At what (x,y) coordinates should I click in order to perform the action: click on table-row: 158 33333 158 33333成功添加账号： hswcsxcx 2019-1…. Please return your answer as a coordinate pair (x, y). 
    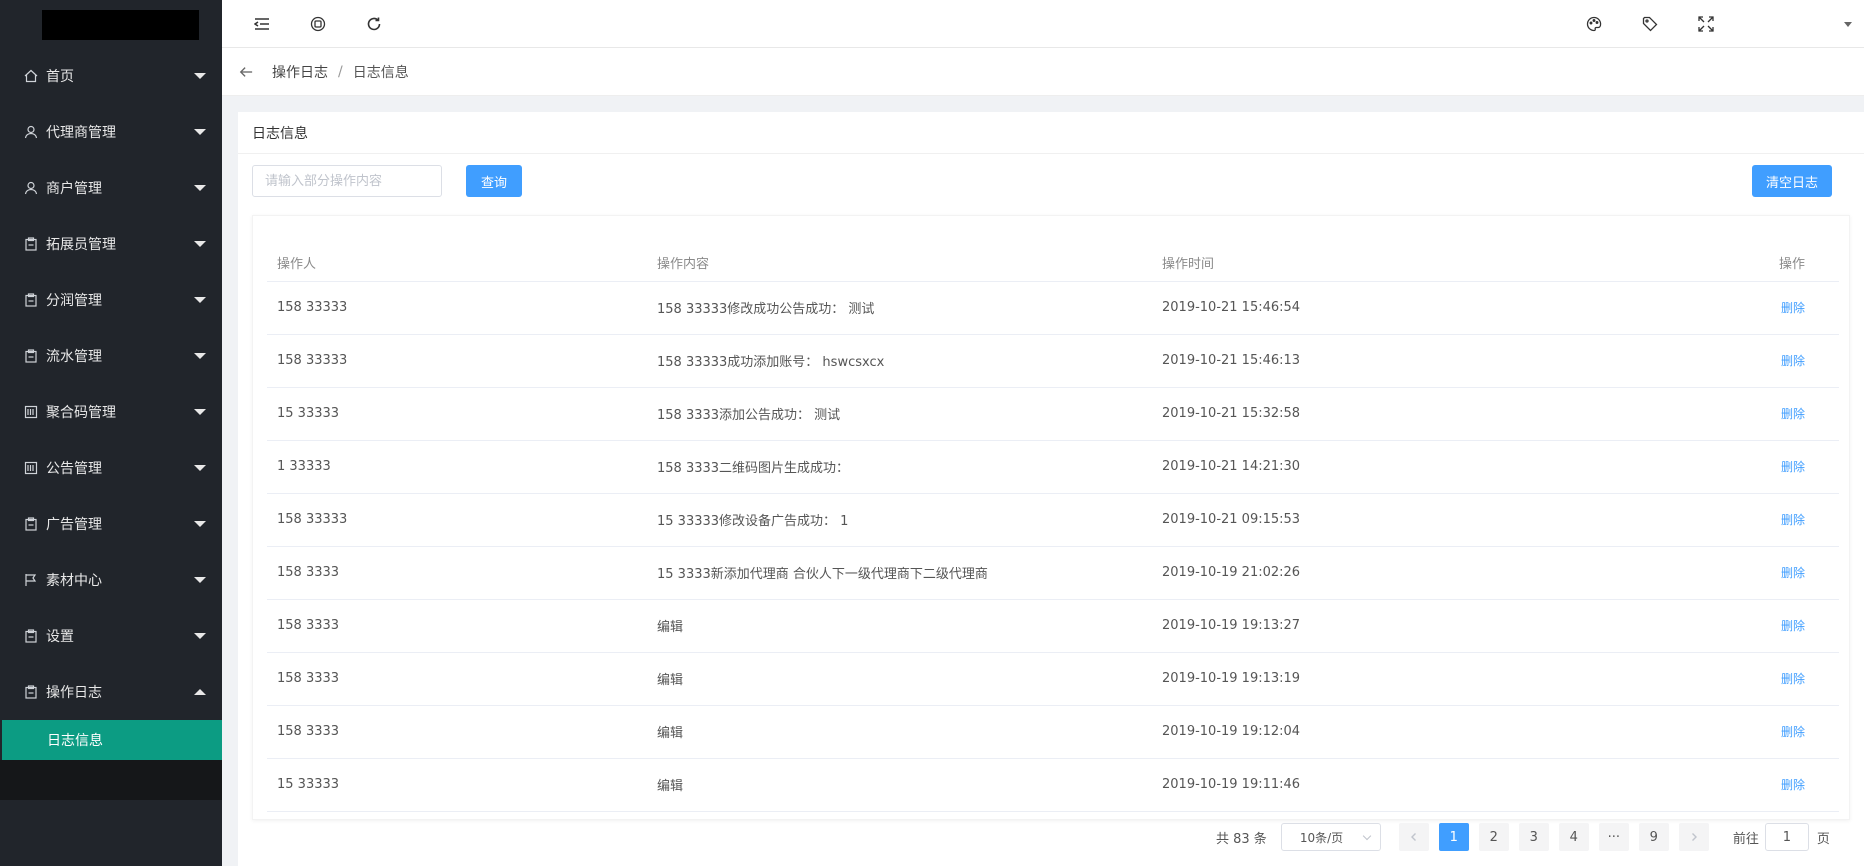
    Looking at the image, I should click on (1053, 361).